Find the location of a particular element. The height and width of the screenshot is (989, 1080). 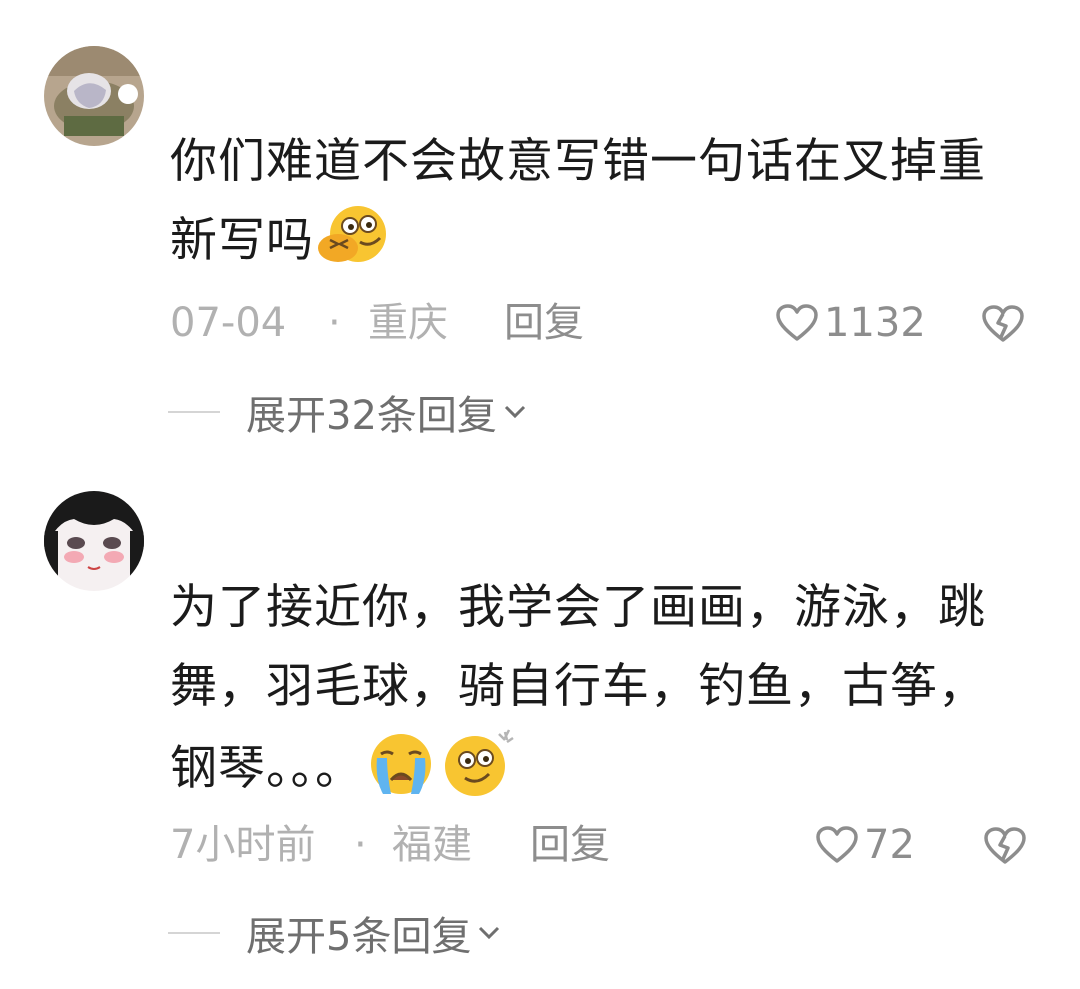

comment-text: 你们难道不会故意写错一句话在叉掉重新写吗 is located at coordinates (600, 208).